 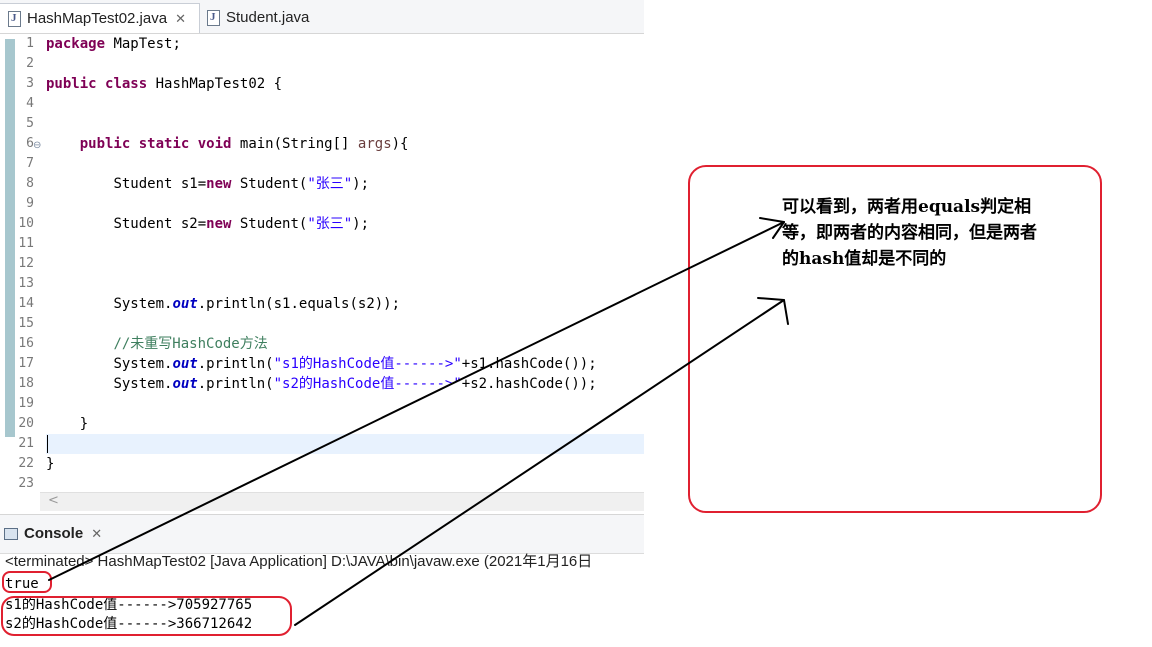 What do you see at coordinates (30, 183) in the screenshot?
I see `line-number: 8` at bounding box center [30, 183].